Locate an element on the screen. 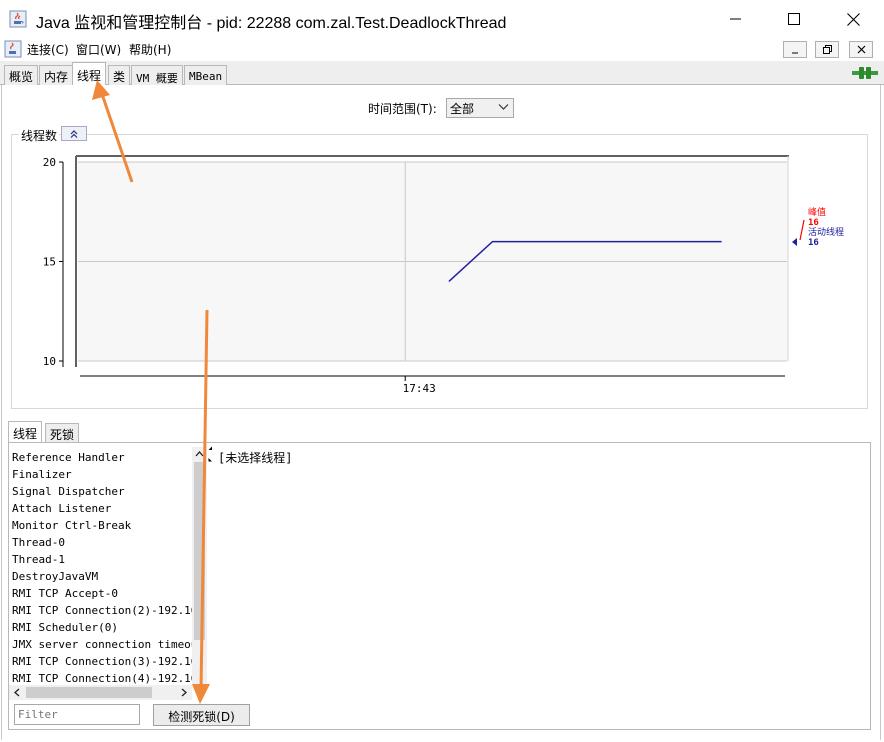  thread-detail-text: [未选择线程] is located at coordinates (255, 458).